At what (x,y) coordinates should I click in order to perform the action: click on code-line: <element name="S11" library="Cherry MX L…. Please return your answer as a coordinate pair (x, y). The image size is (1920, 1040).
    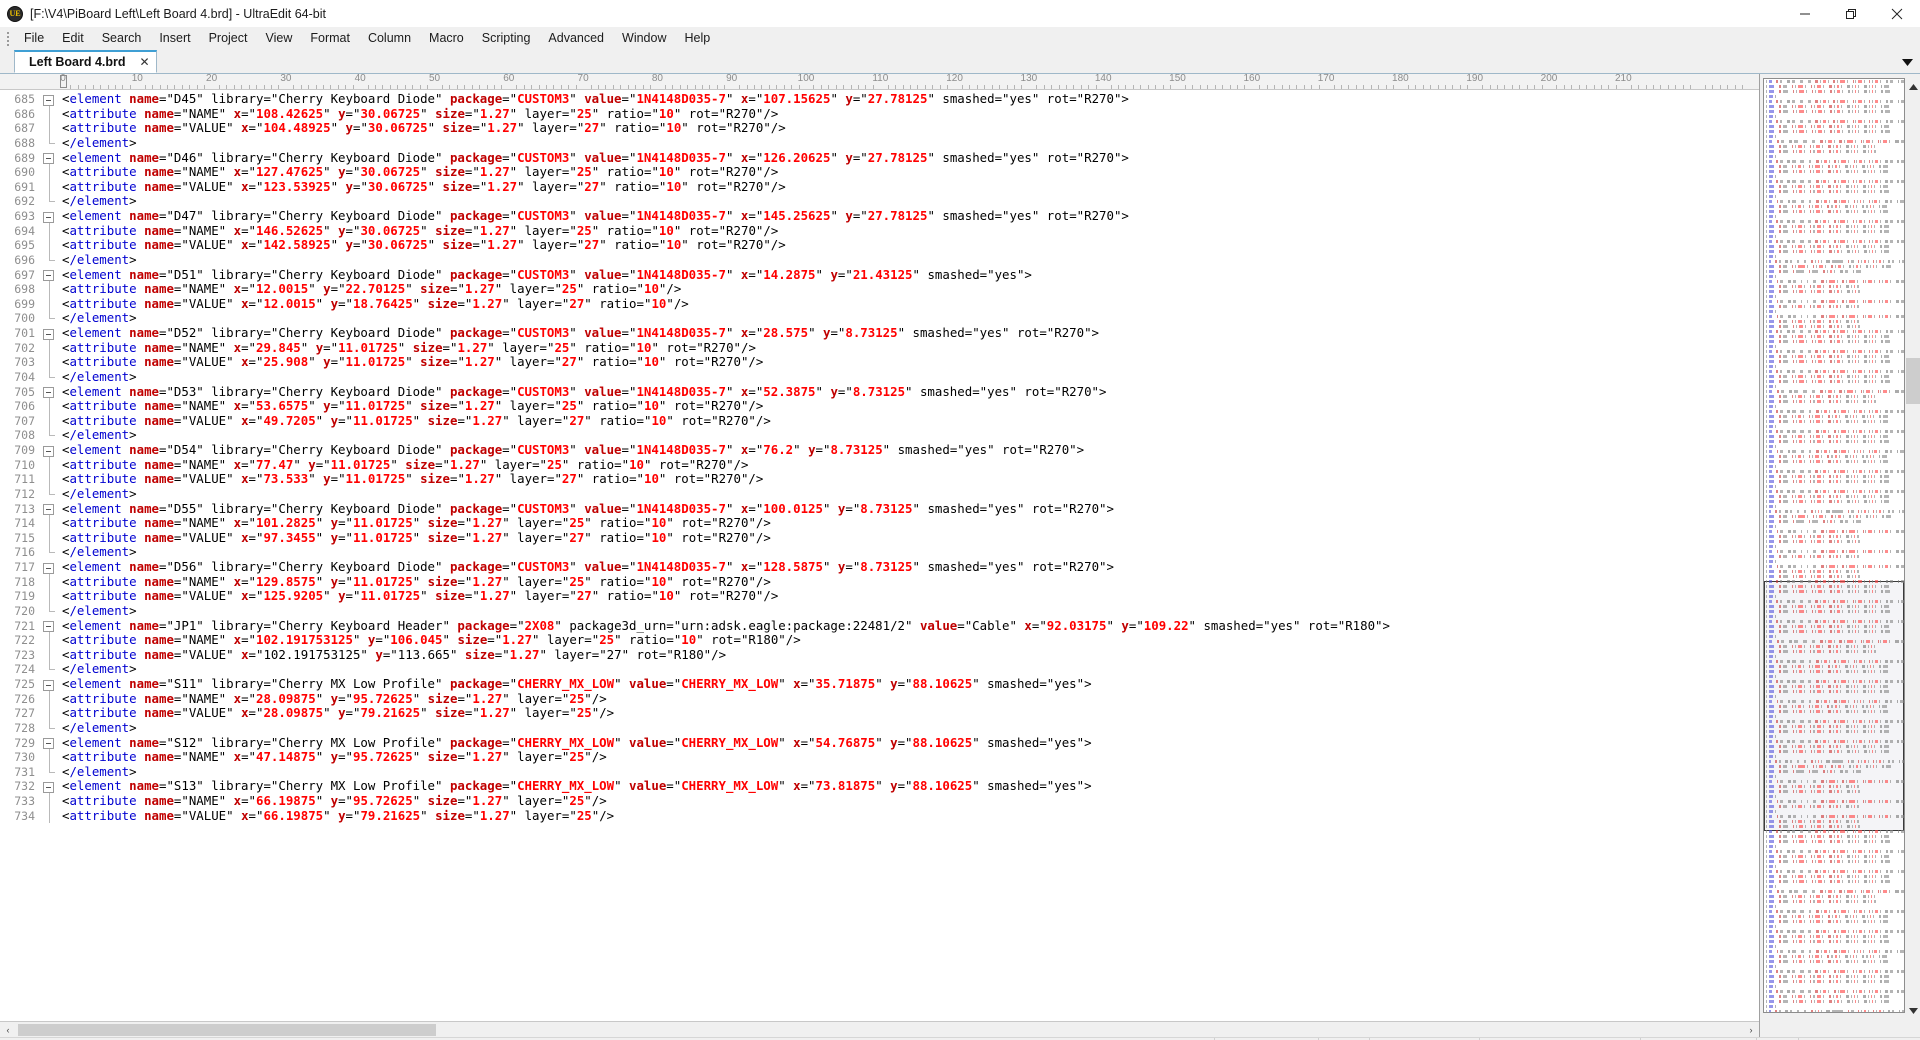
    Looking at the image, I should click on (910, 684).